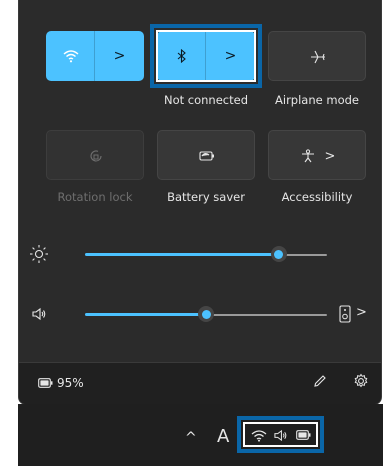  What do you see at coordinates (95, 197) in the screenshot?
I see `rotation-lock-label: Rotation lock` at bounding box center [95, 197].